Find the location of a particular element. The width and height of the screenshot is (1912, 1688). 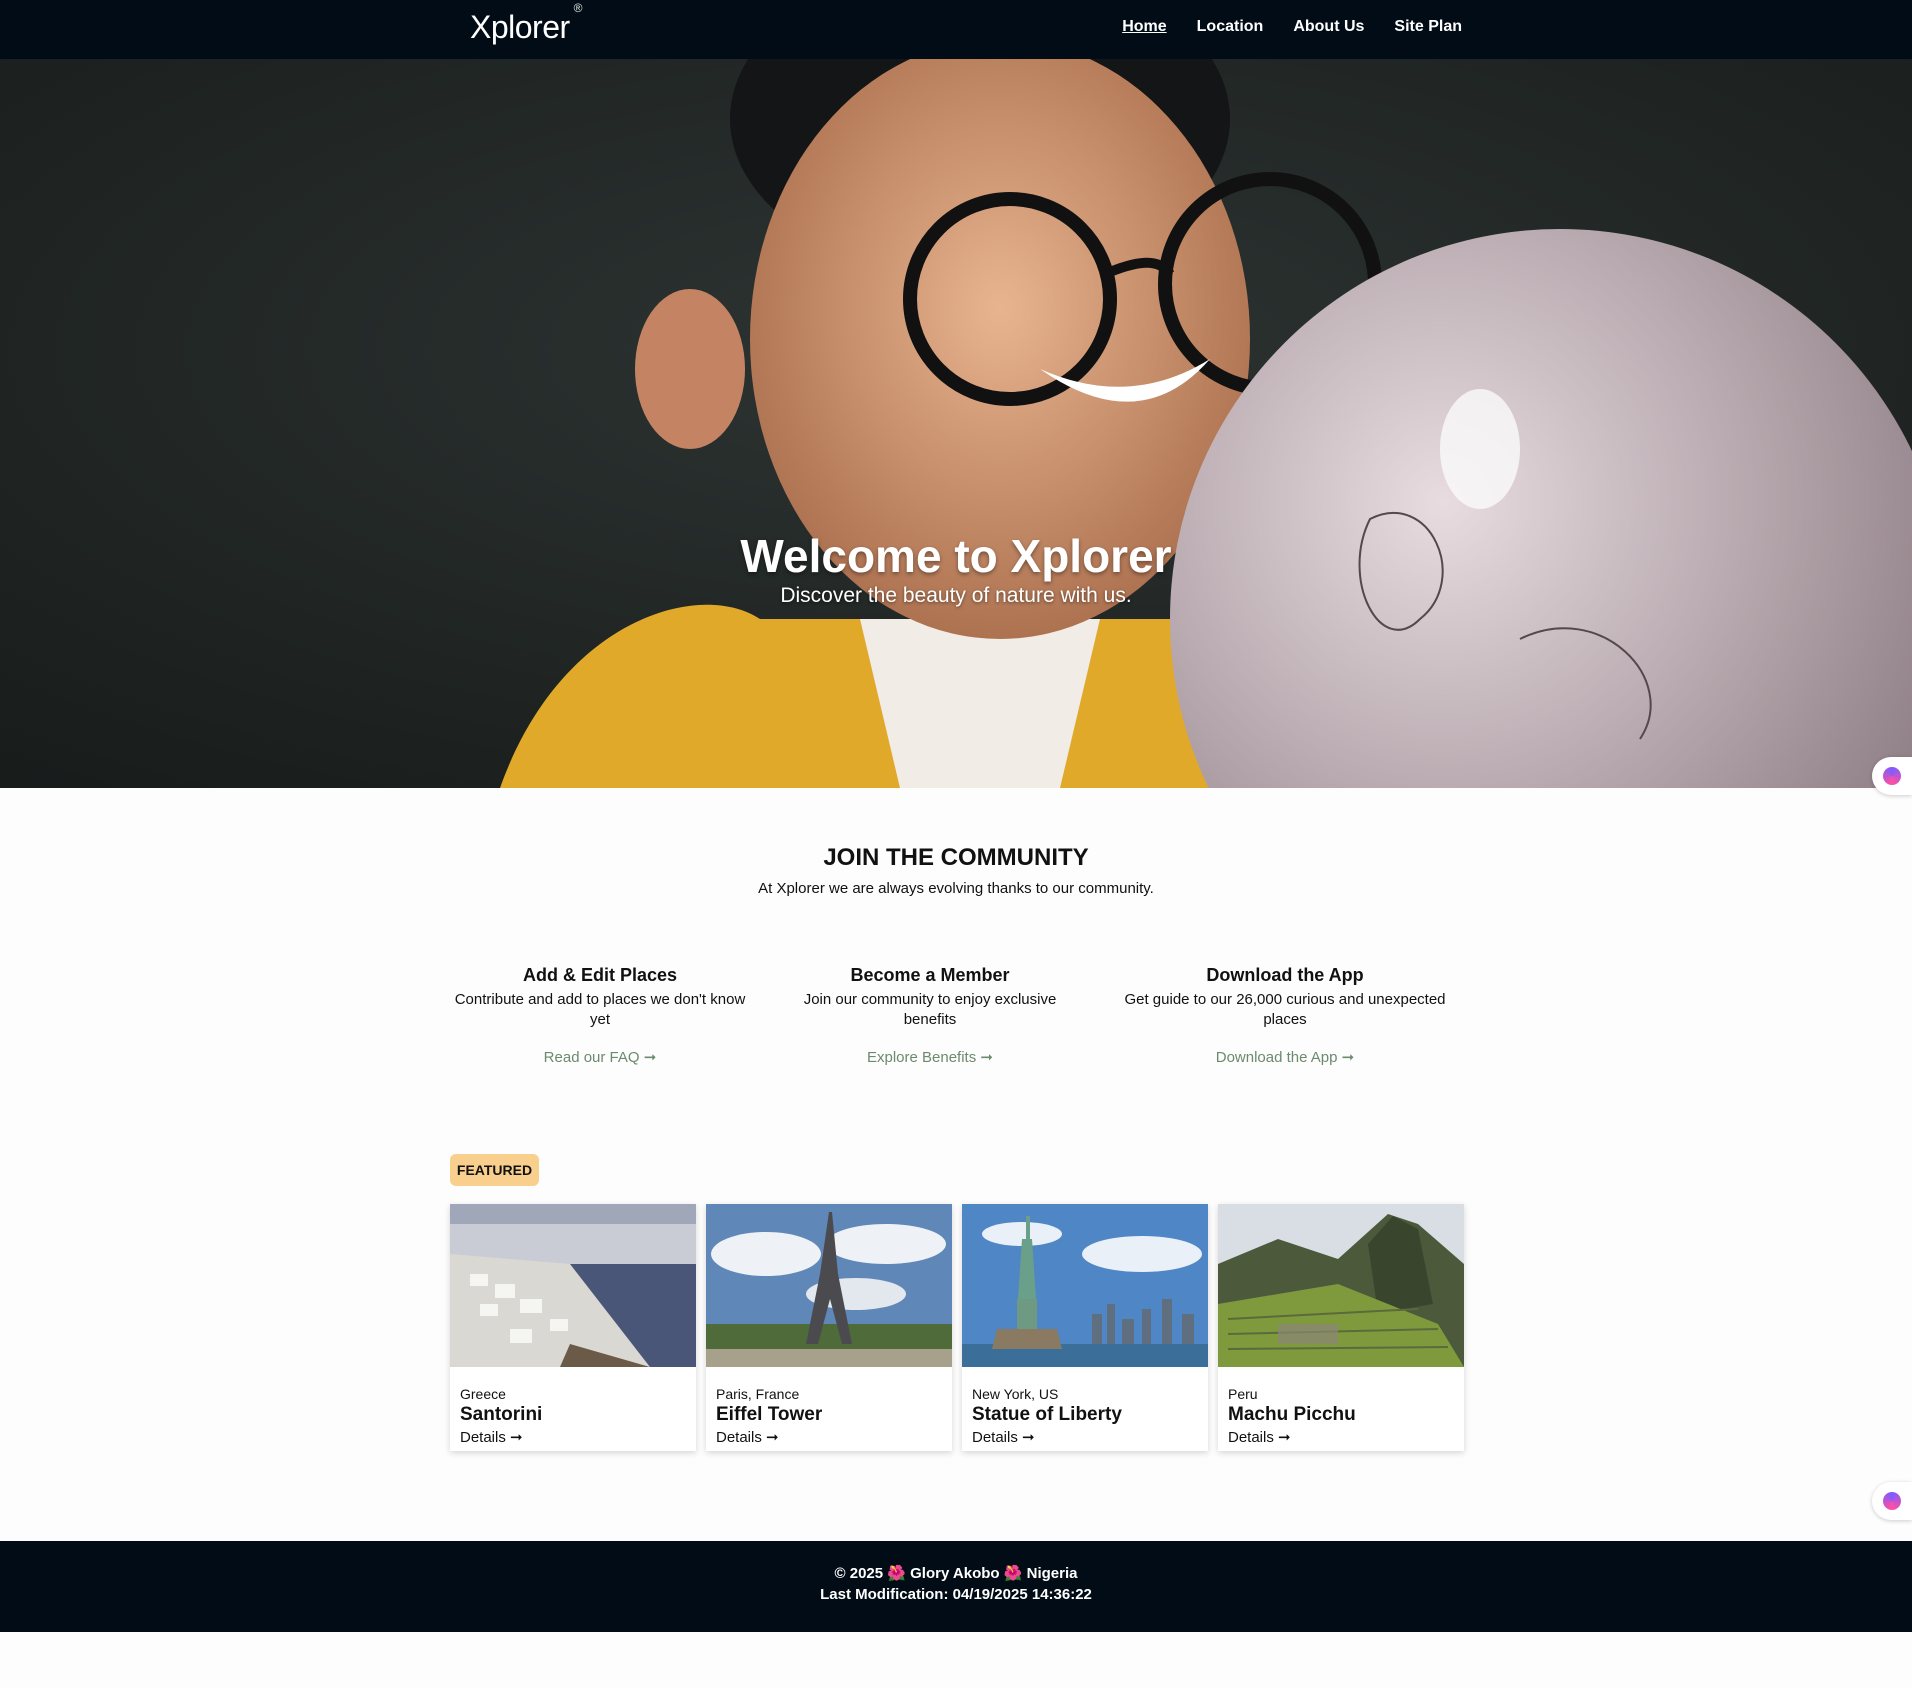

hero-title: Welcome to Xplorer is located at coordinates (956, 556).